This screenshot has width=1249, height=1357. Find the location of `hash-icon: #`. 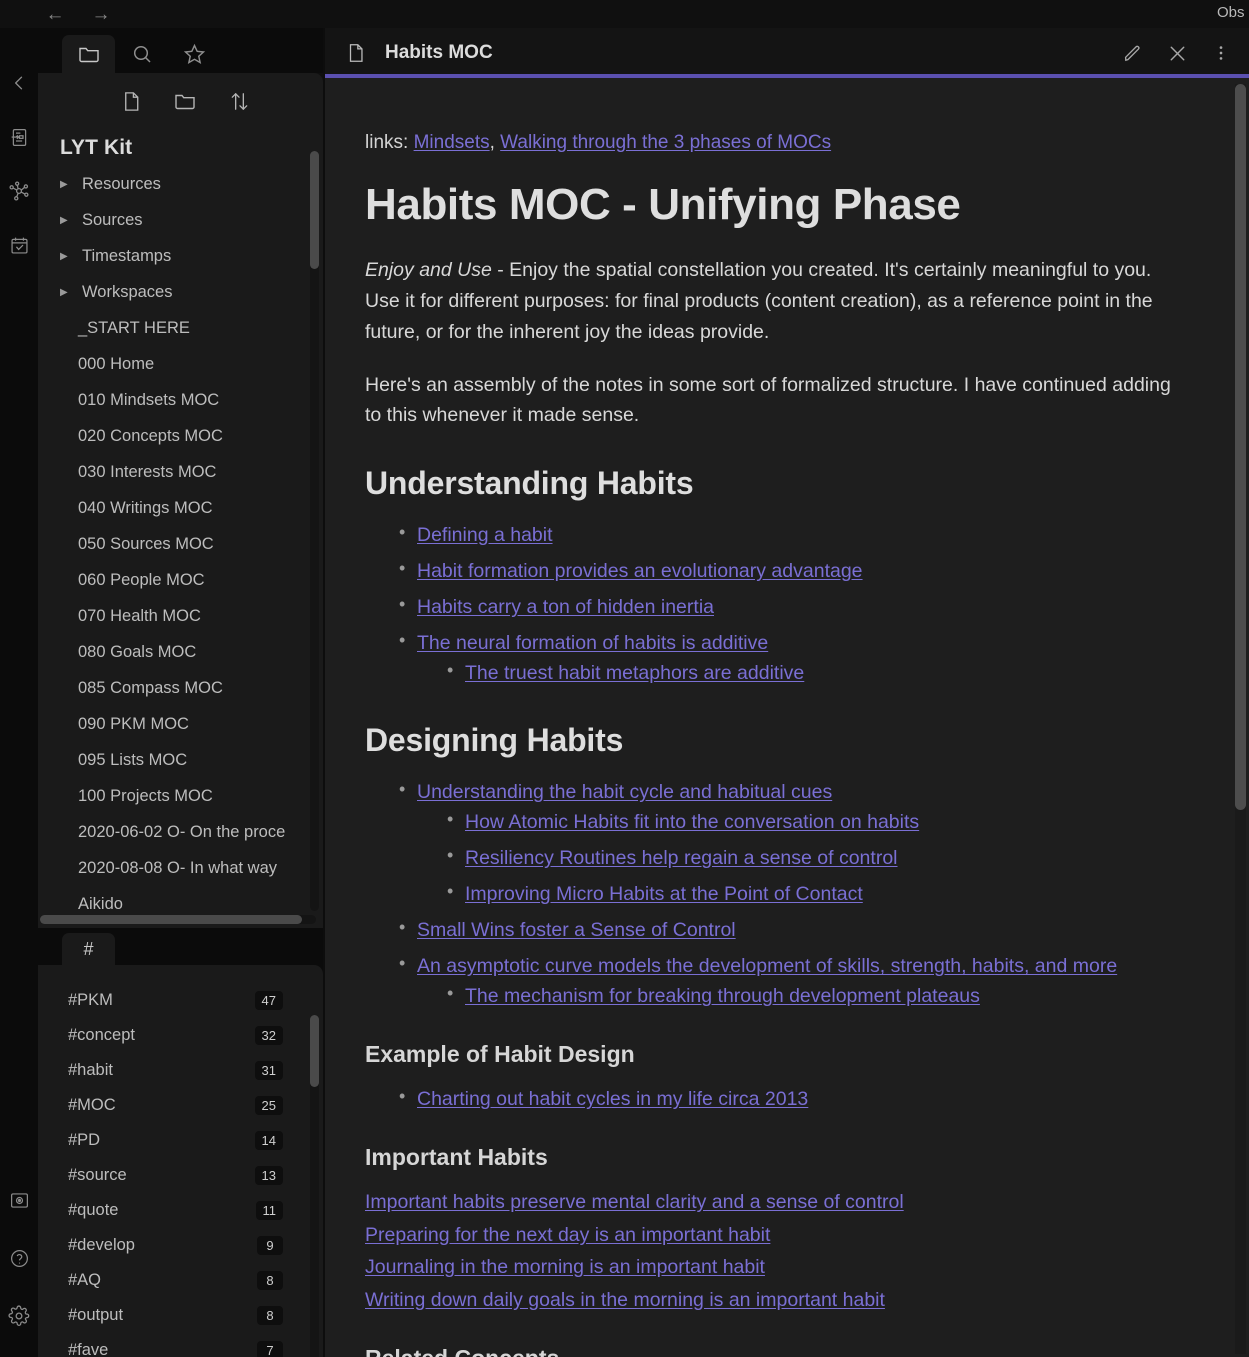

hash-icon: # is located at coordinates (88, 948).